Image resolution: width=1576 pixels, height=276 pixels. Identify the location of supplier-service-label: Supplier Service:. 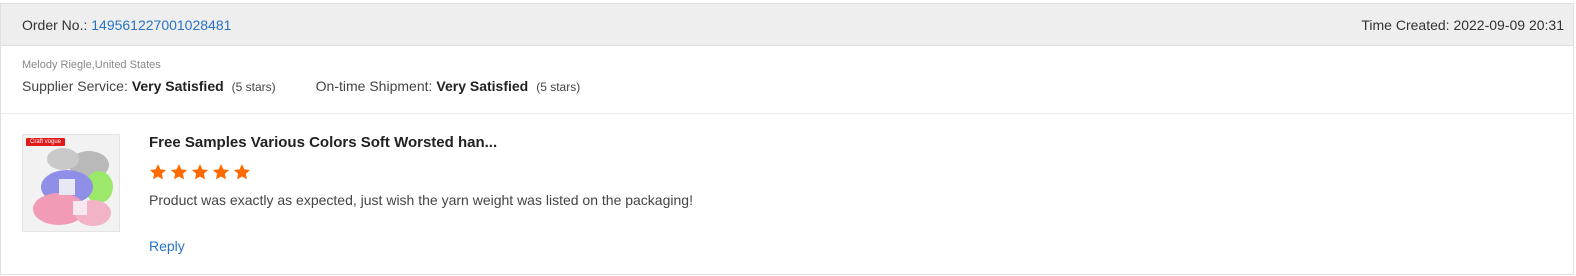
(75, 86).